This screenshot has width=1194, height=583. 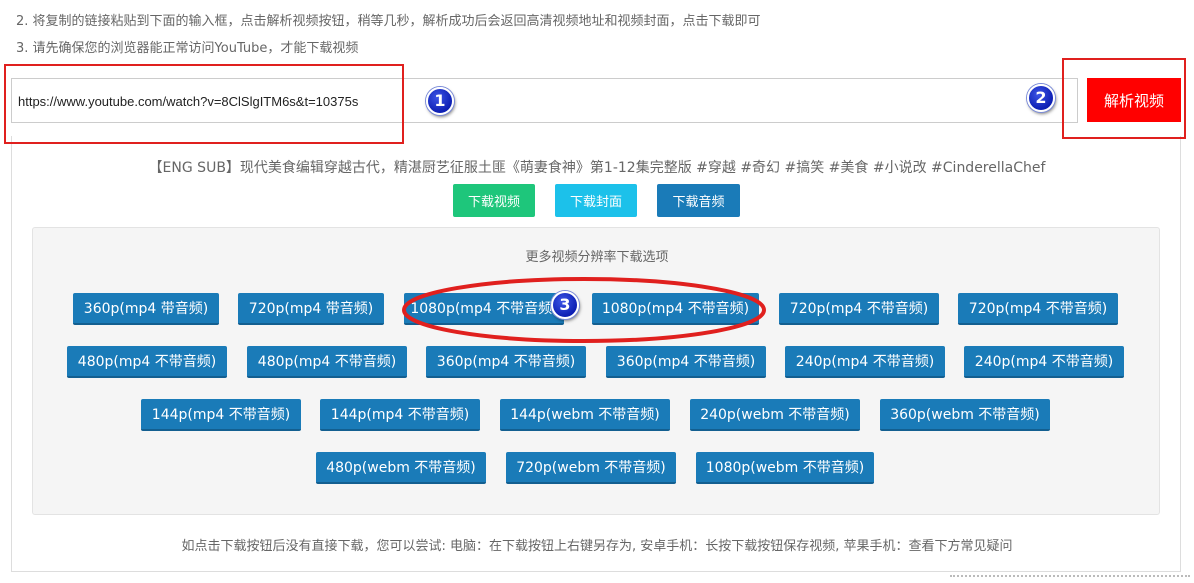 What do you see at coordinates (596, 200) in the screenshot?
I see `download-cover-button: 下载封面` at bounding box center [596, 200].